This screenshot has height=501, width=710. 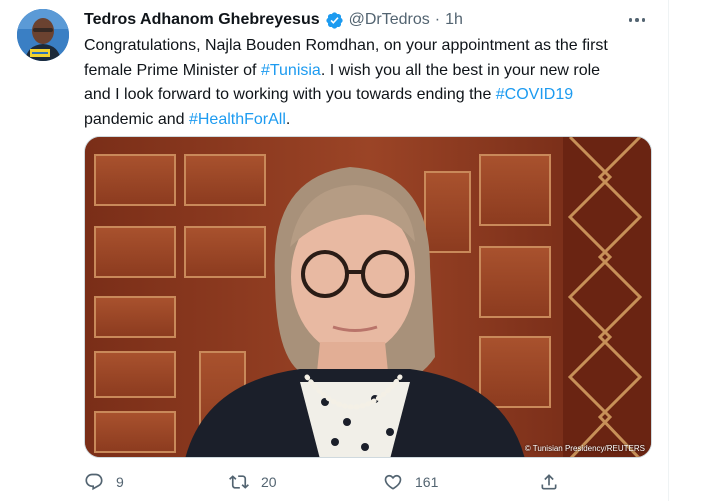 What do you see at coordinates (410, 482) in the screenshot?
I see `like-button: 161` at bounding box center [410, 482].